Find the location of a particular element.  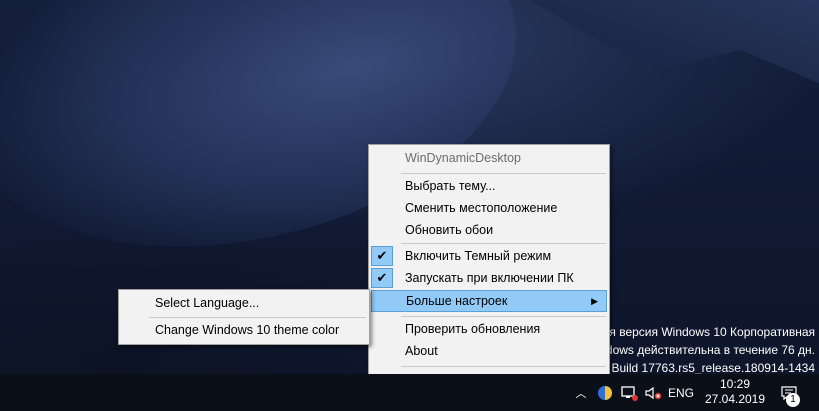

wallpaper-mountain is located at coordinates (674, 44).